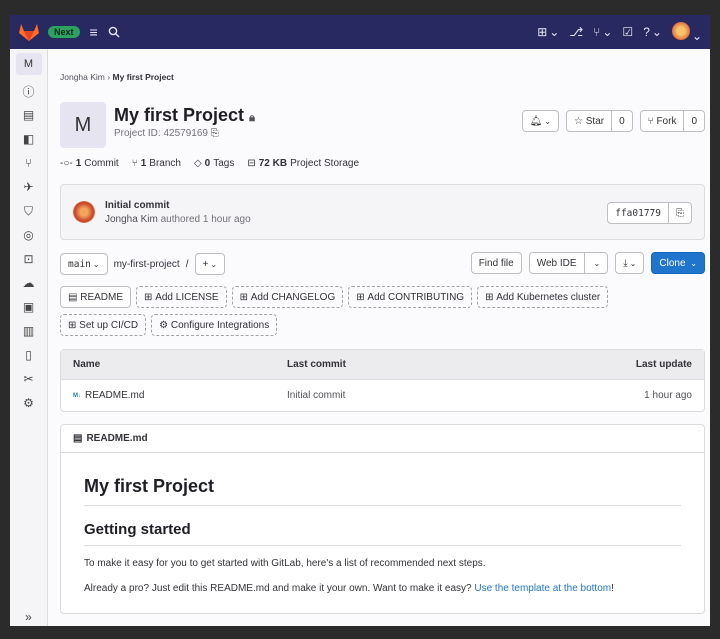 The image size is (720, 639). Describe the element at coordinates (668, 395) in the screenshot. I see `file-last-update: 1 hour ago` at that location.